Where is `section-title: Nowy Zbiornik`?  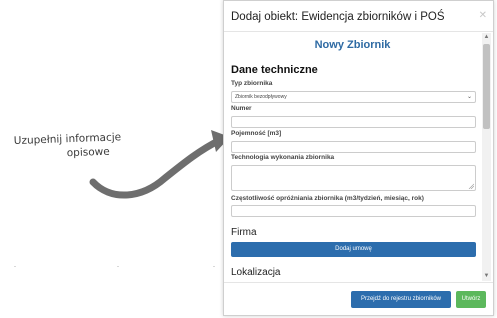 section-title: Nowy Zbiornik is located at coordinates (352, 45).